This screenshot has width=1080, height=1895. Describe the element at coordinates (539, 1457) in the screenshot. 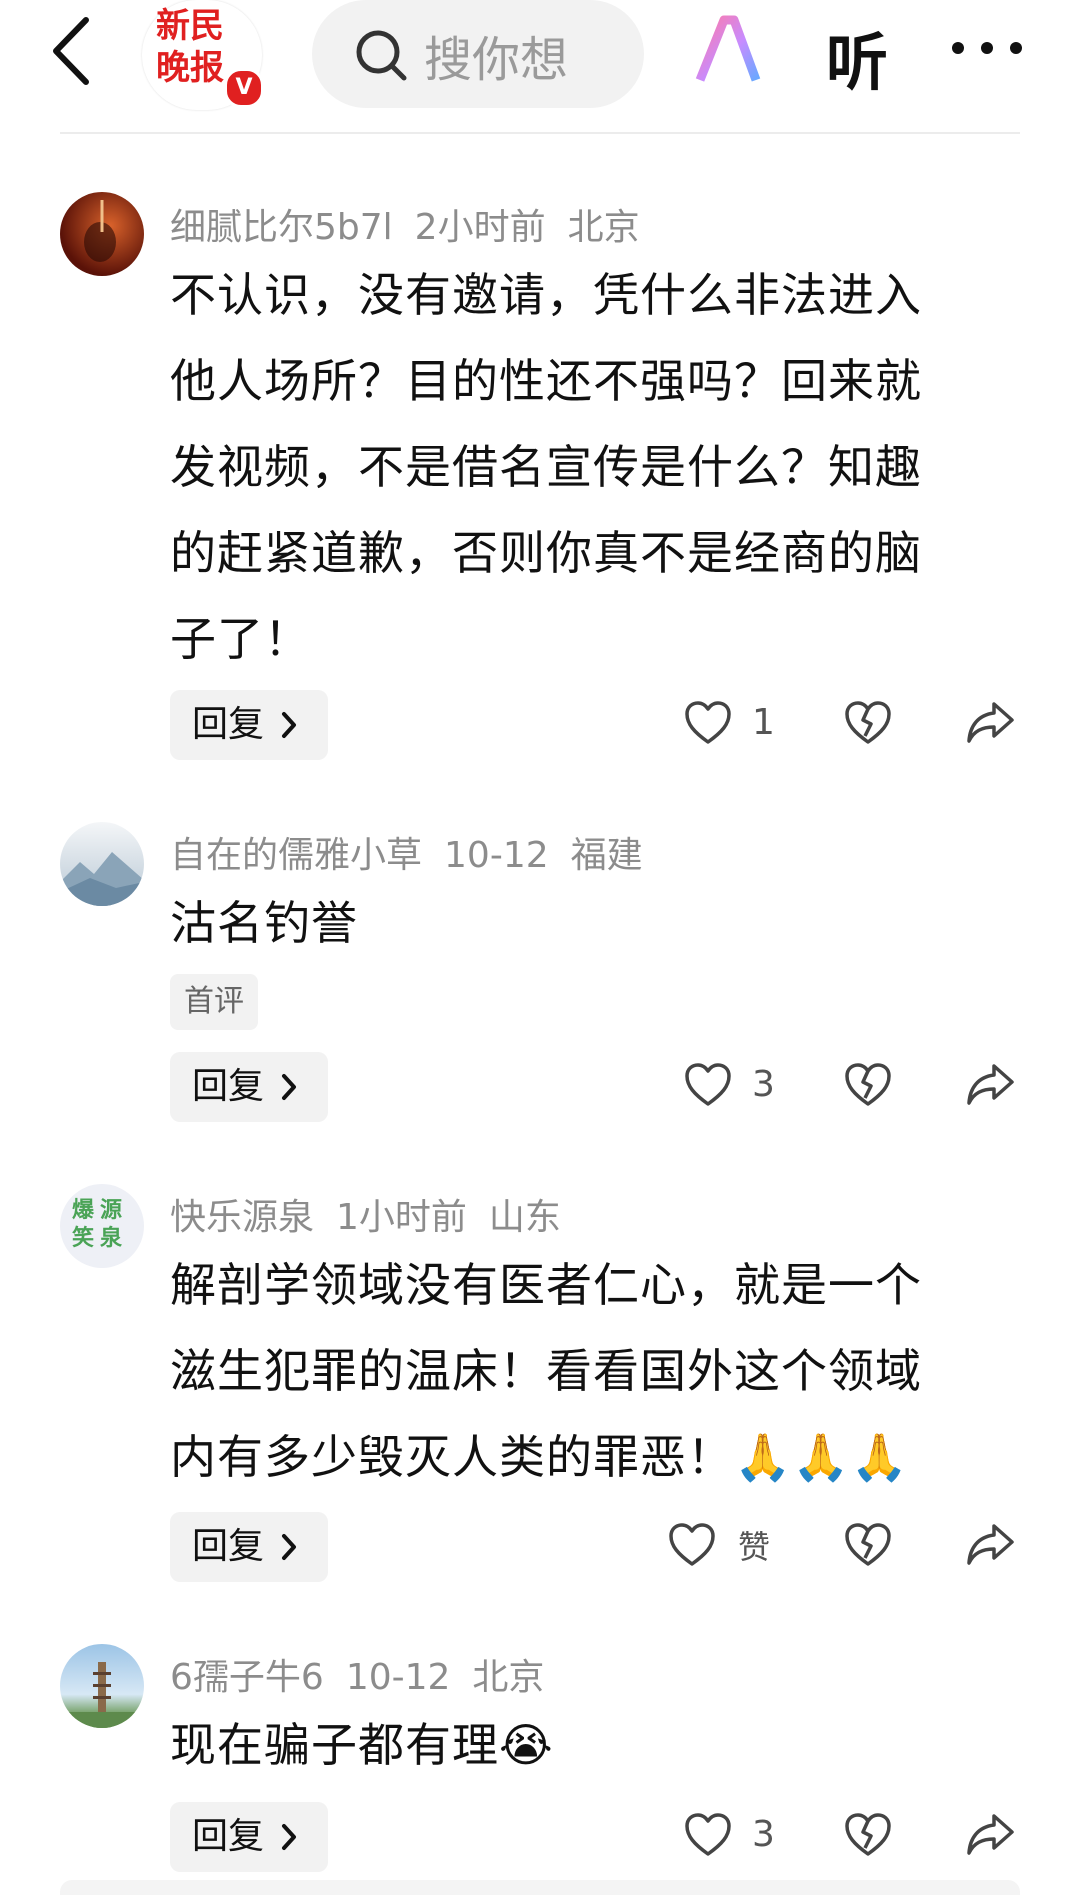

I see `comment-line: 内有多少毁灭人类的罪恶！🙏🙏🙏` at that location.